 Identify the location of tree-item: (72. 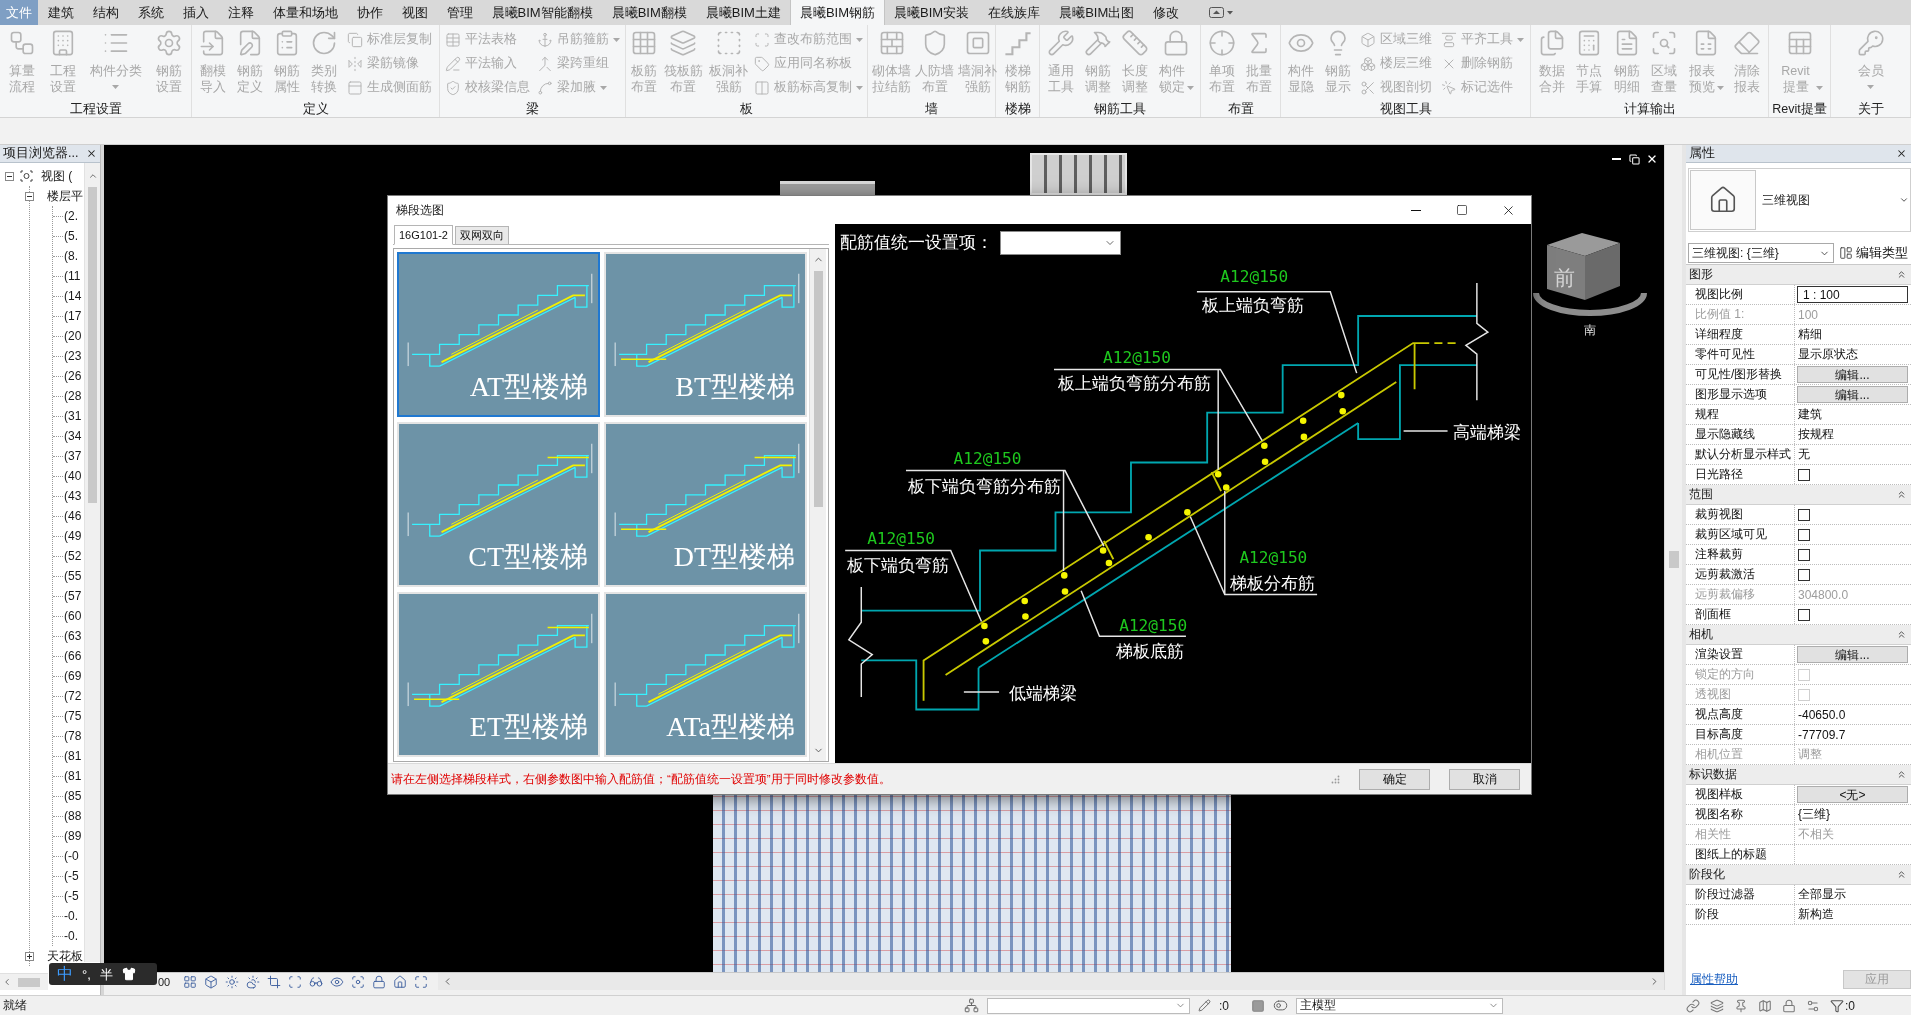
(73, 696).